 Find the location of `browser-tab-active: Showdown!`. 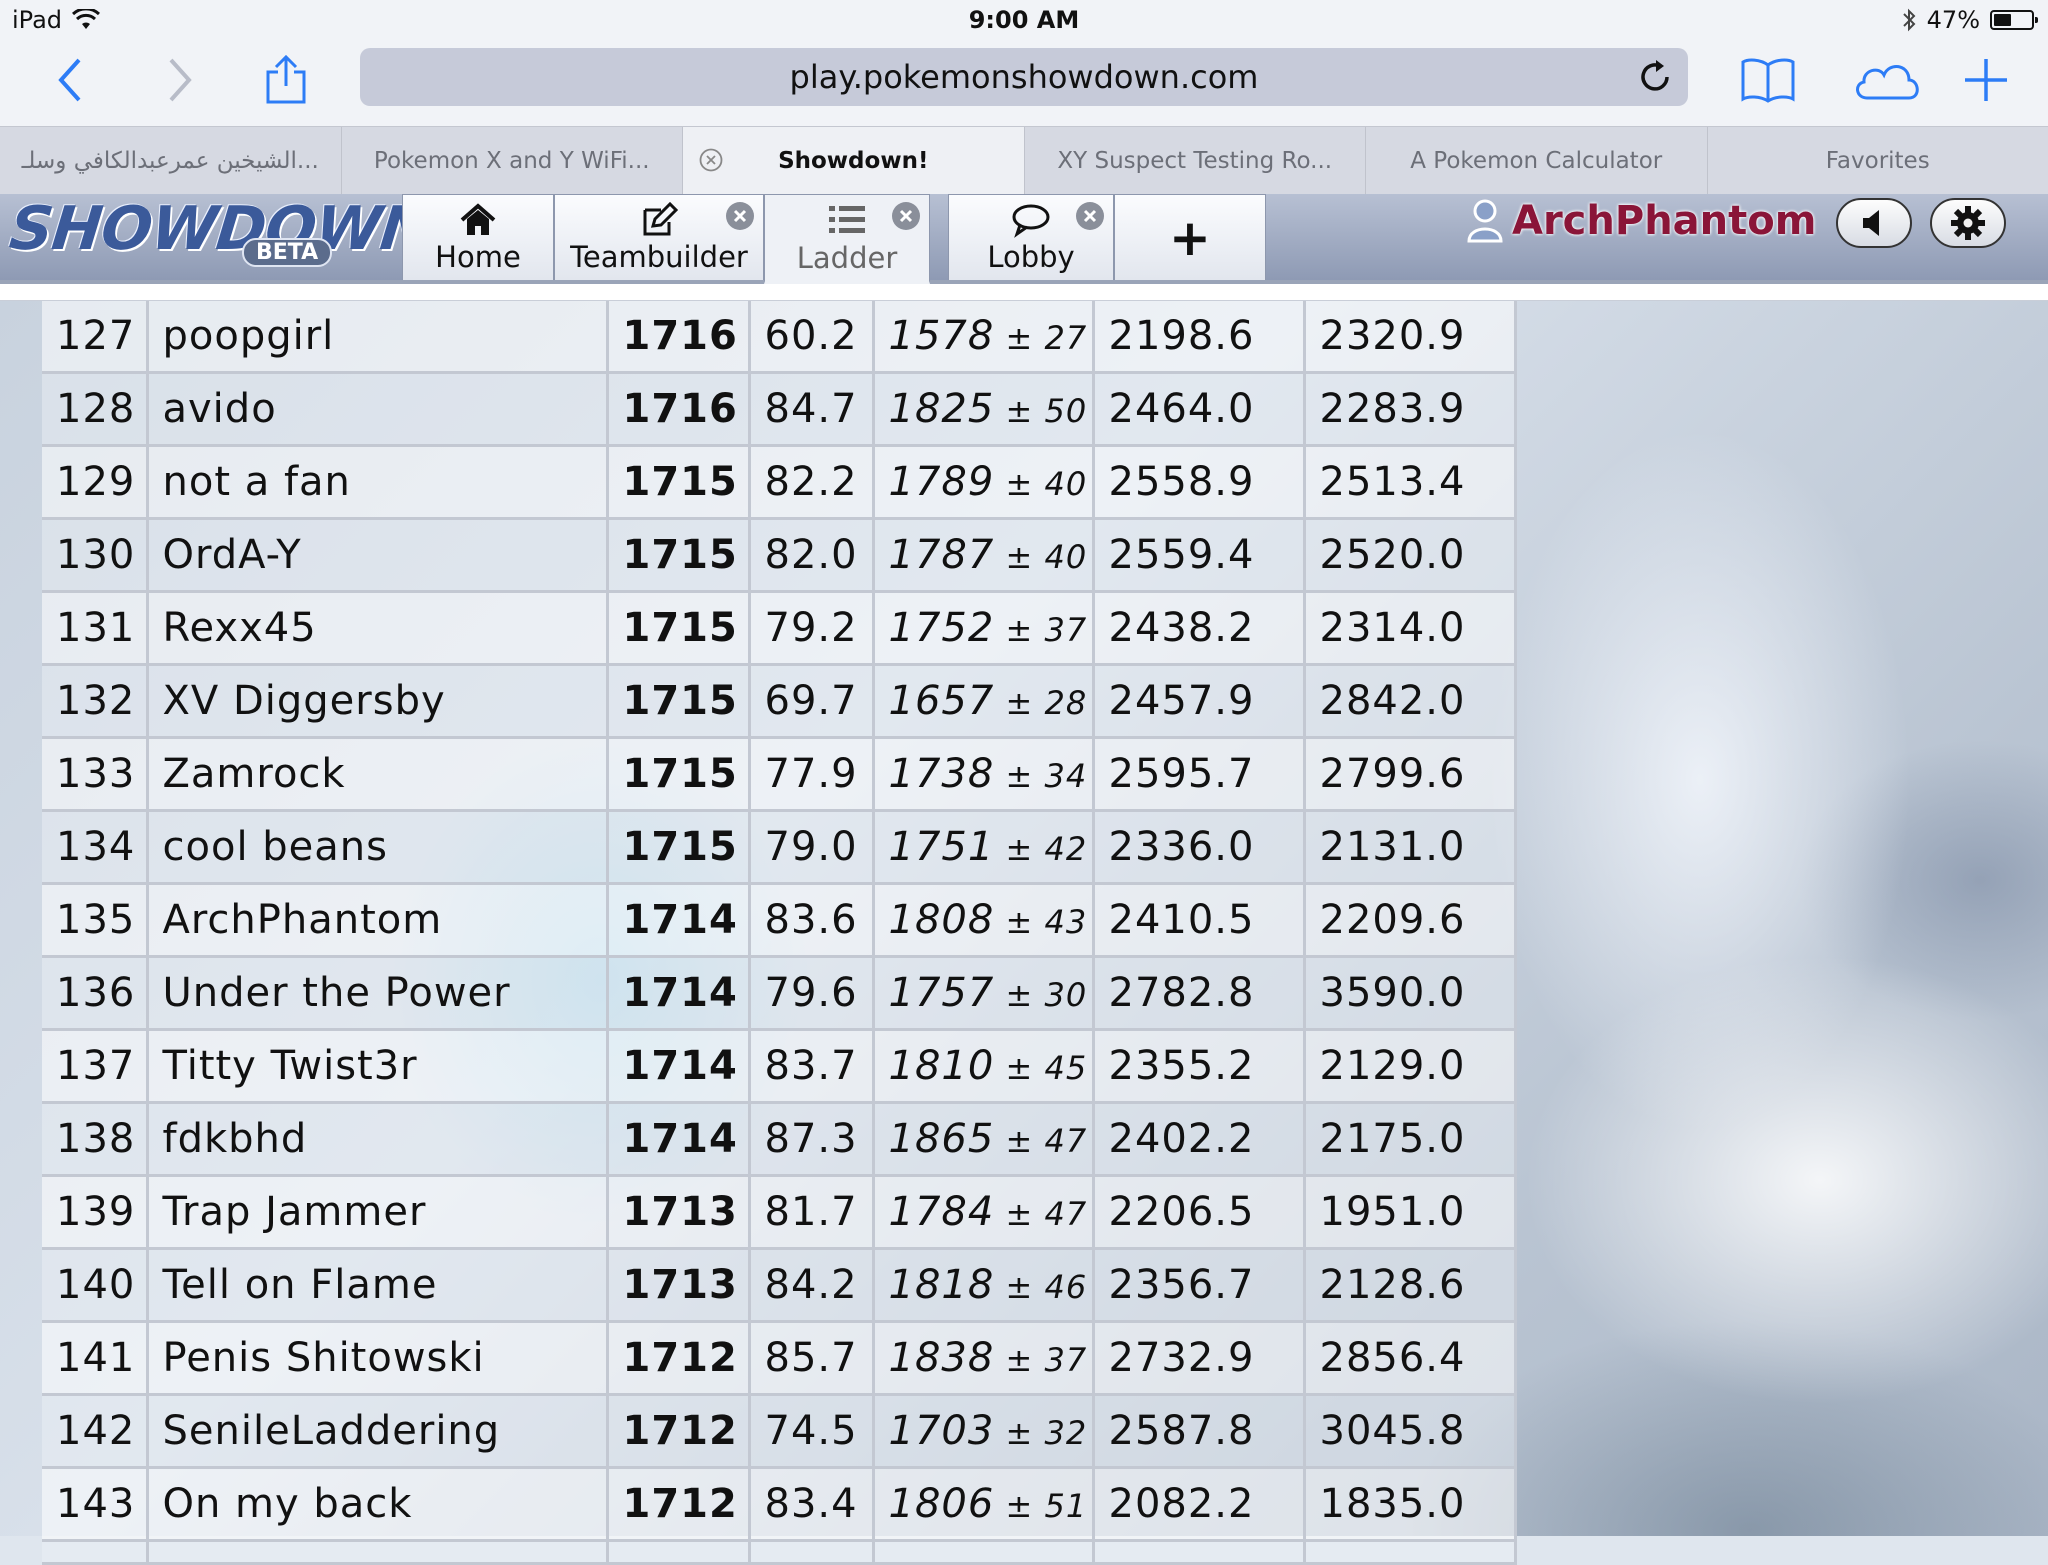

browser-tab-active: Showdown! is located at coordinates (854, 161).